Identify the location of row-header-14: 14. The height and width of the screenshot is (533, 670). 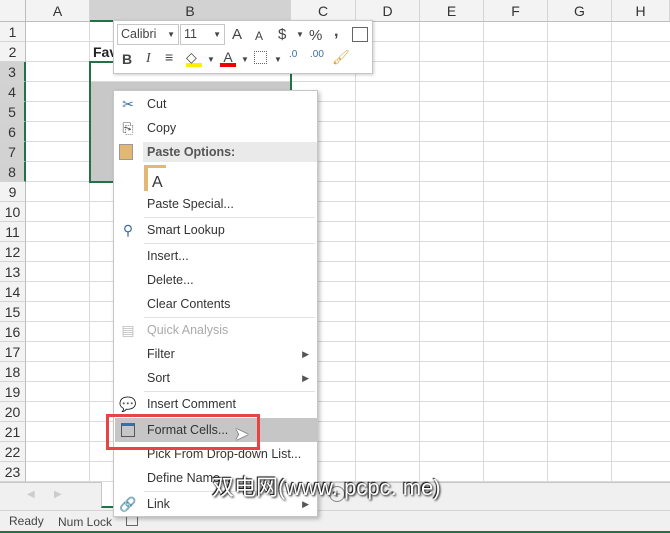
(13, 292).